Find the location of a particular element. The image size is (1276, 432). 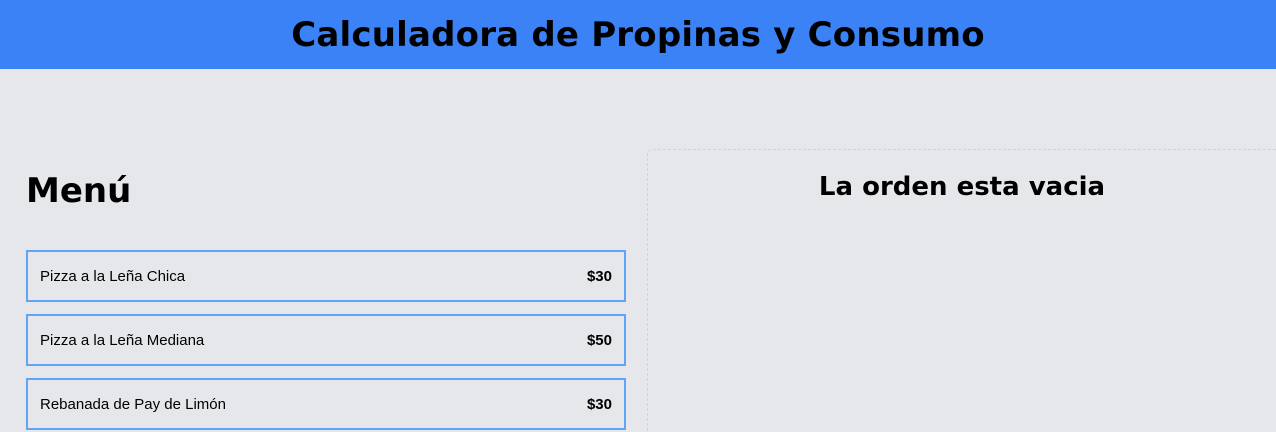

page-title: Calculadora de Propinas y Consumo is located at coordinates (638, 34).